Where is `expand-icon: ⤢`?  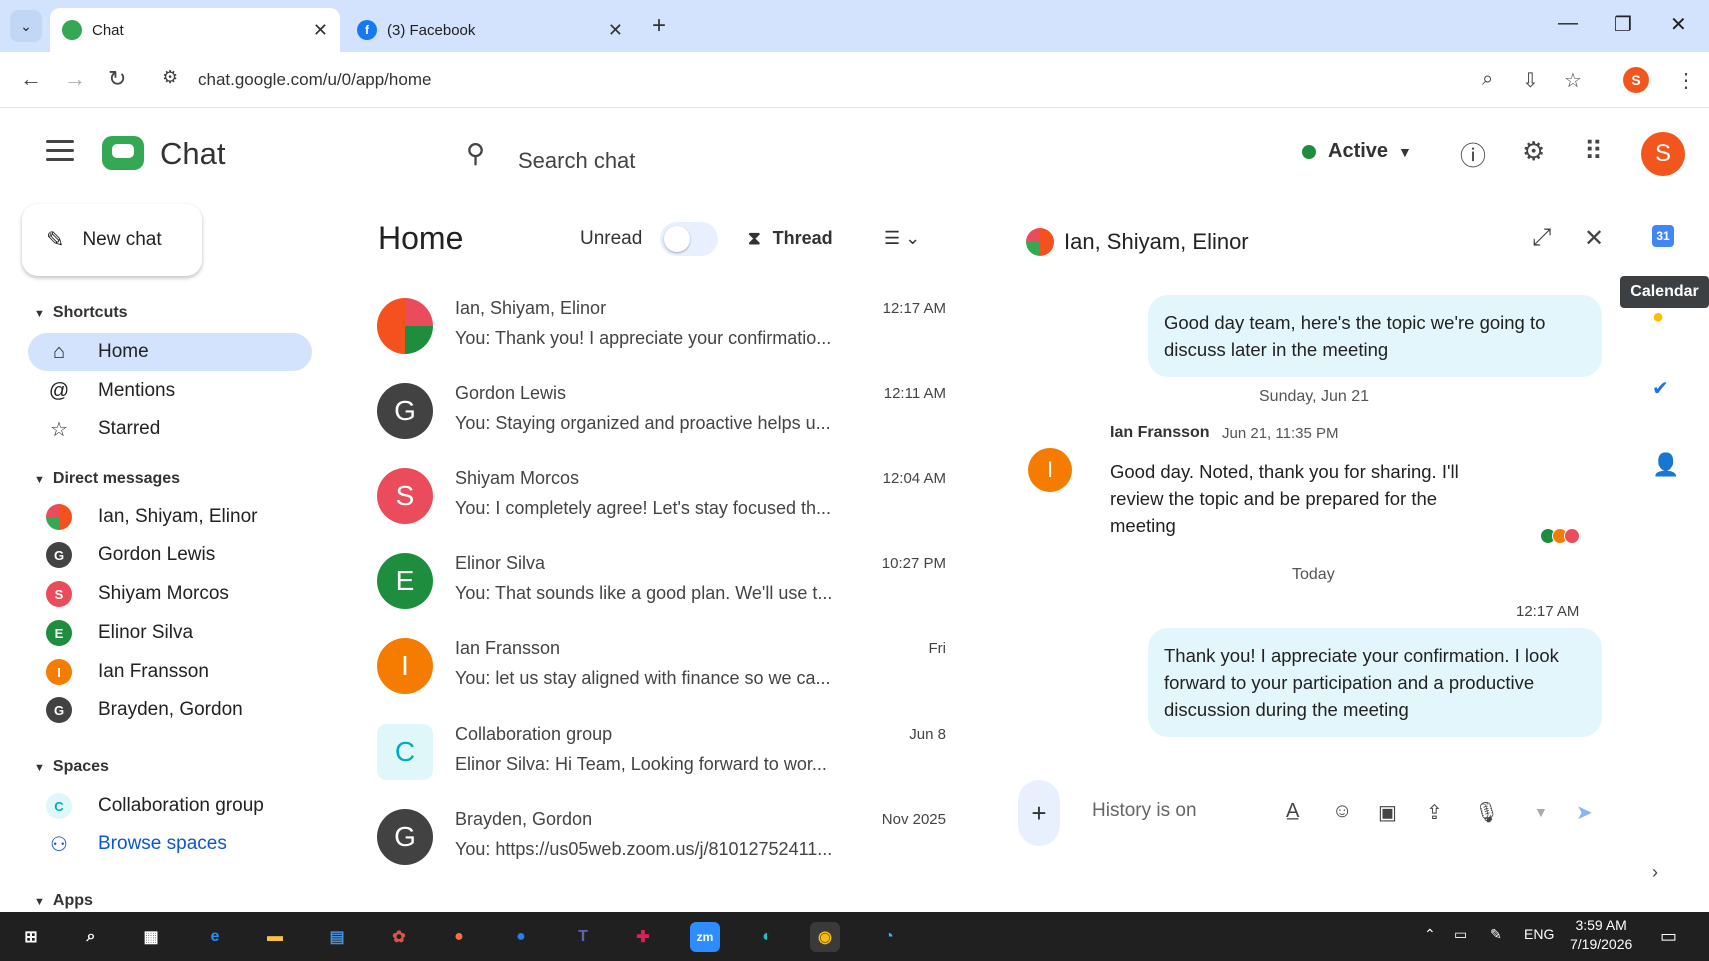
expand-icon: ⤢ is located at coordinates (1541, 238).